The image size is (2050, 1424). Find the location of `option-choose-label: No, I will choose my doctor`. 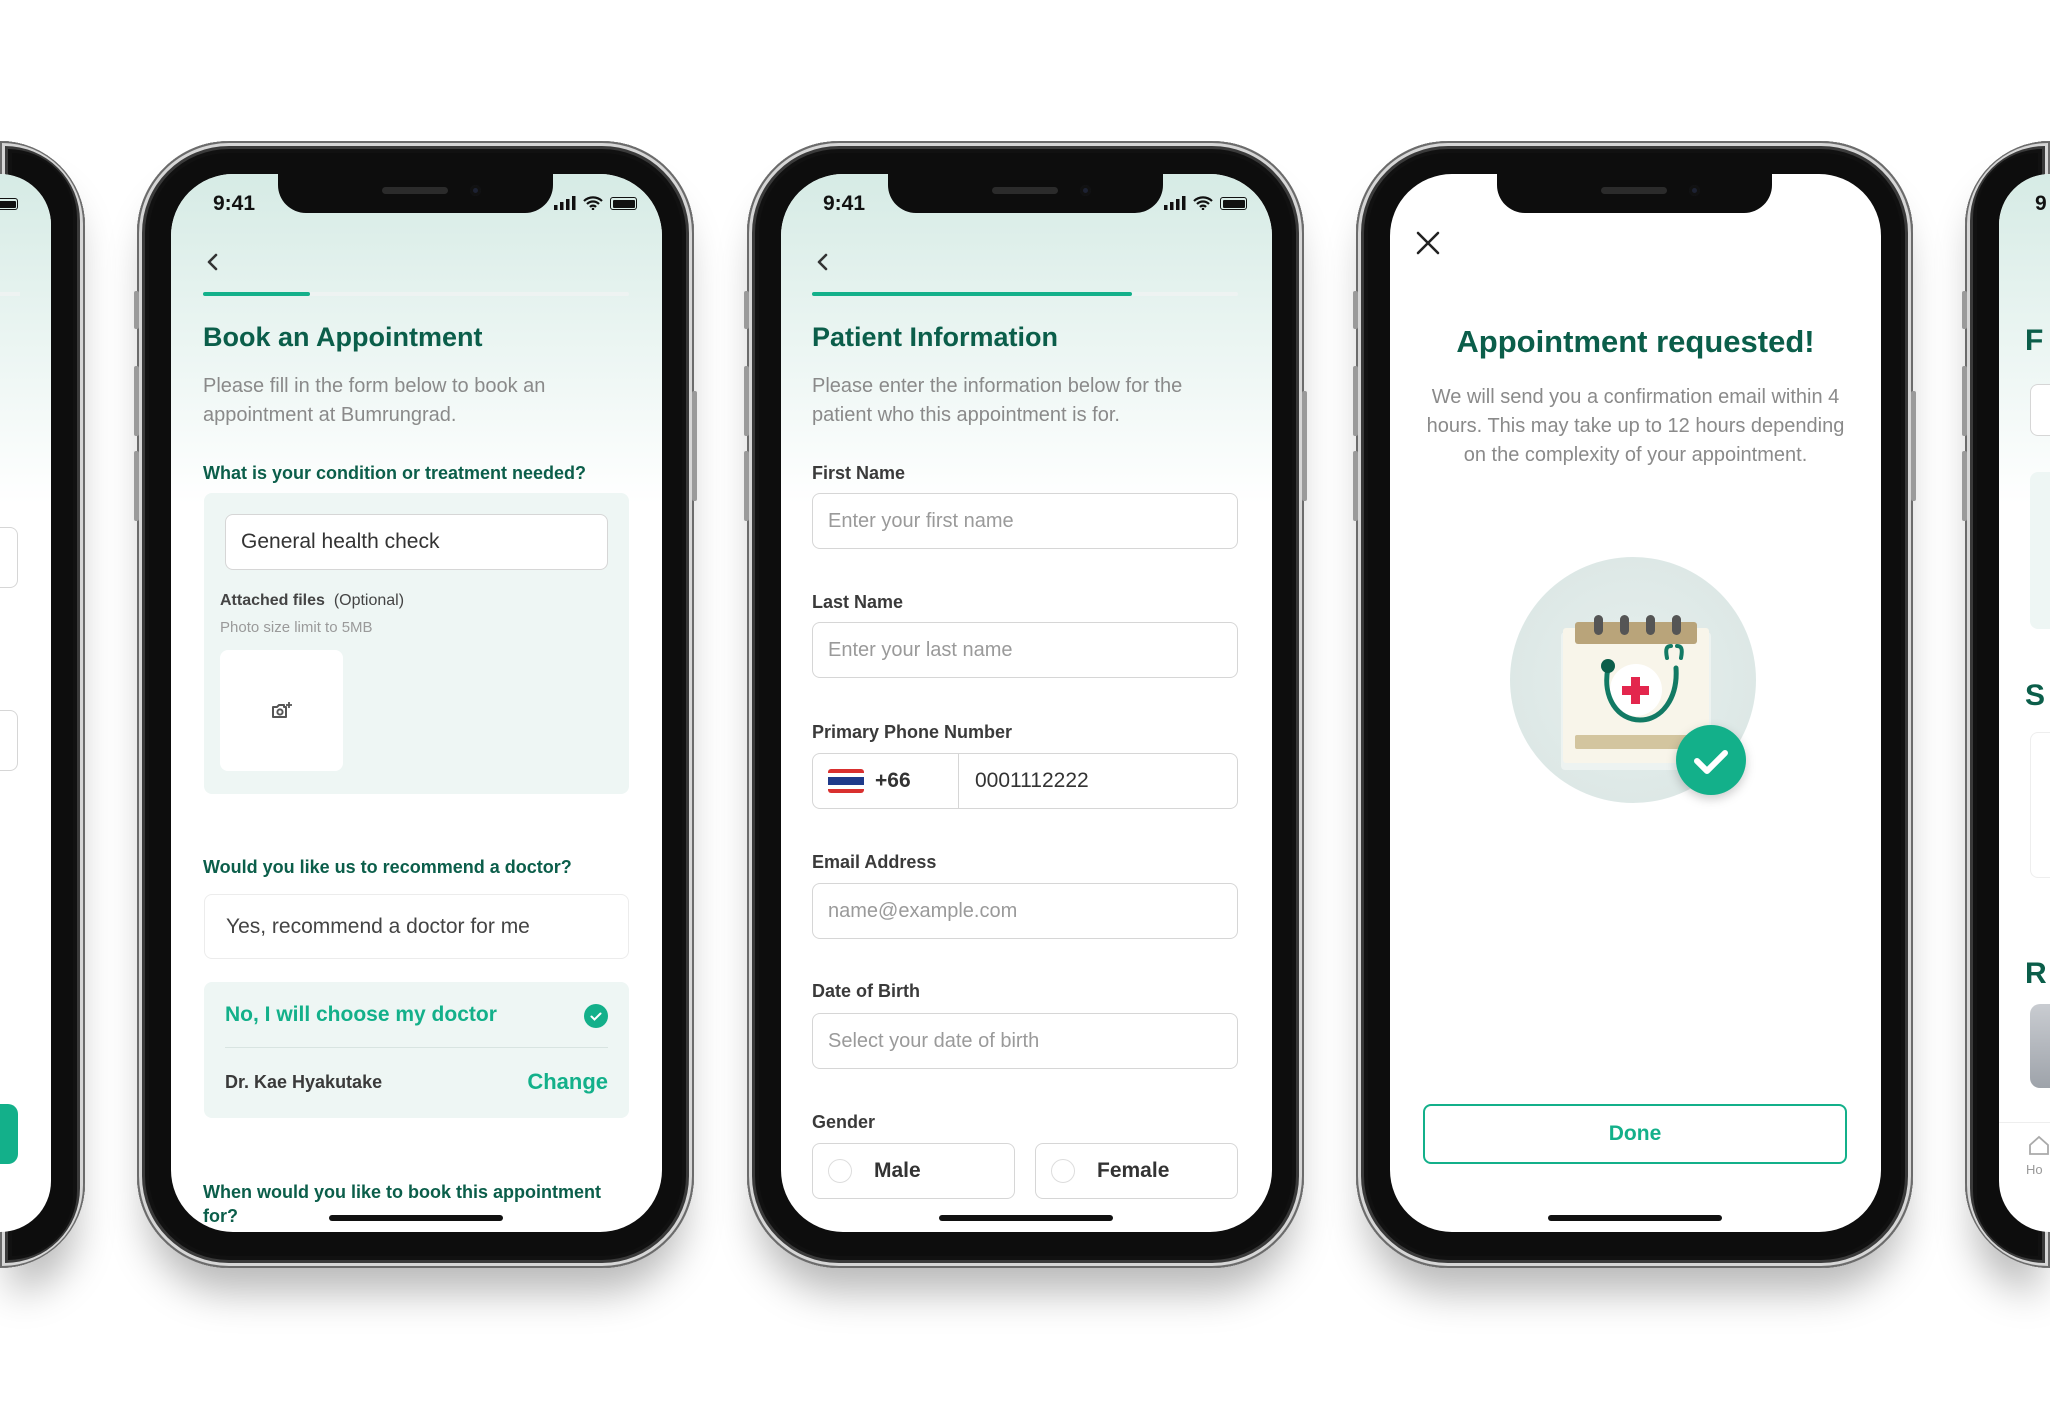

option-choose-label: No, I will choose my doctor is located at coordinates (361, 1014).